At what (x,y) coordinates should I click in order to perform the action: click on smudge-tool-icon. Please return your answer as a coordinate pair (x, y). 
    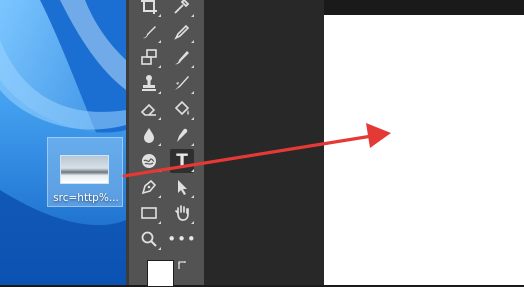
    Looking at the image, I should click on (182, 135).